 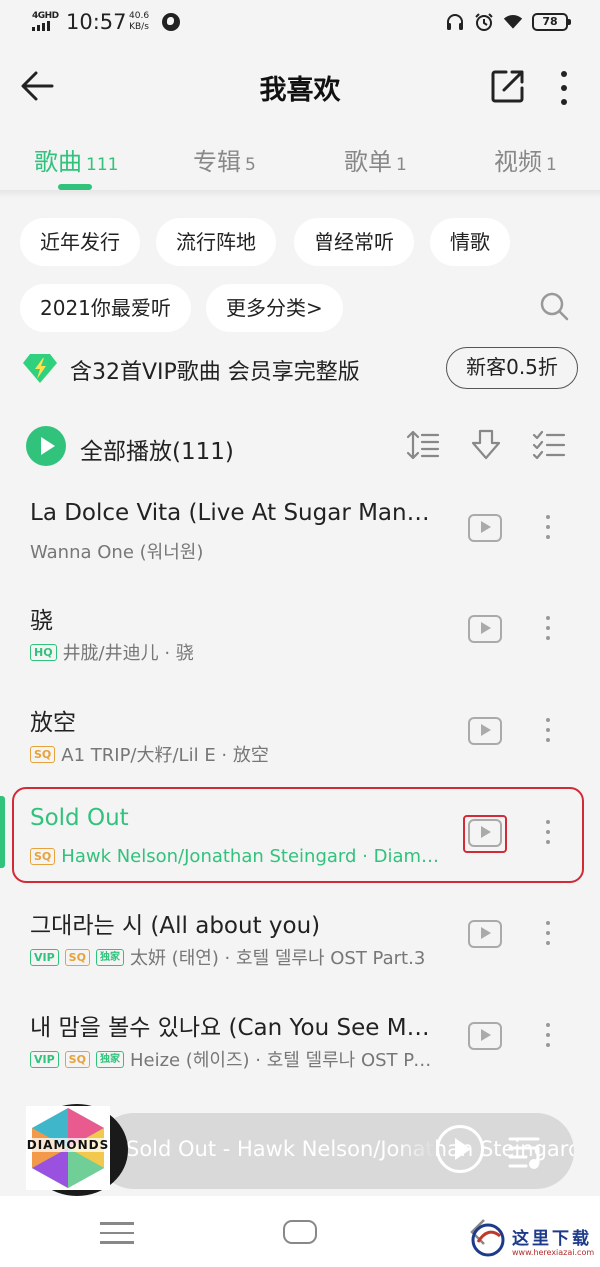 I want to click on search-icon, so click(x=554, y=306).